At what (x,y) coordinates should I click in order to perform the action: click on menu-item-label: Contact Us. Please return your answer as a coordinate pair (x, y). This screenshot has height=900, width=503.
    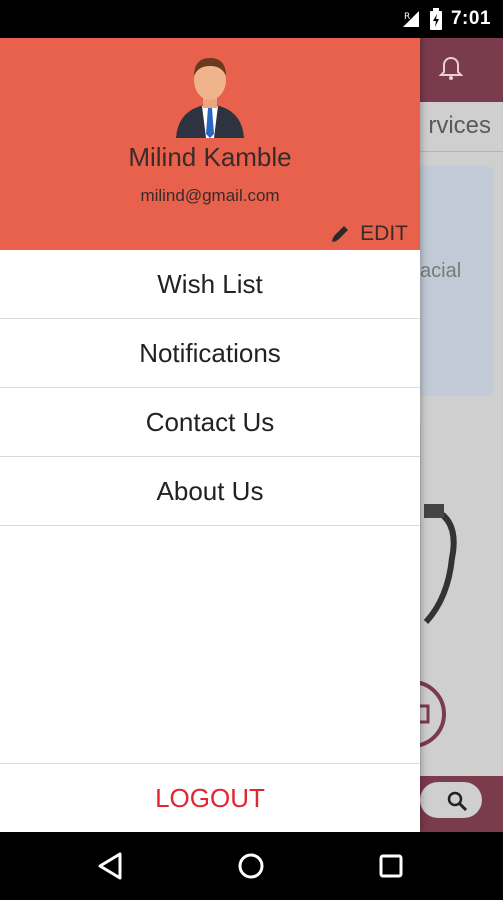
    Looking at the image, I should click on (210, 421).